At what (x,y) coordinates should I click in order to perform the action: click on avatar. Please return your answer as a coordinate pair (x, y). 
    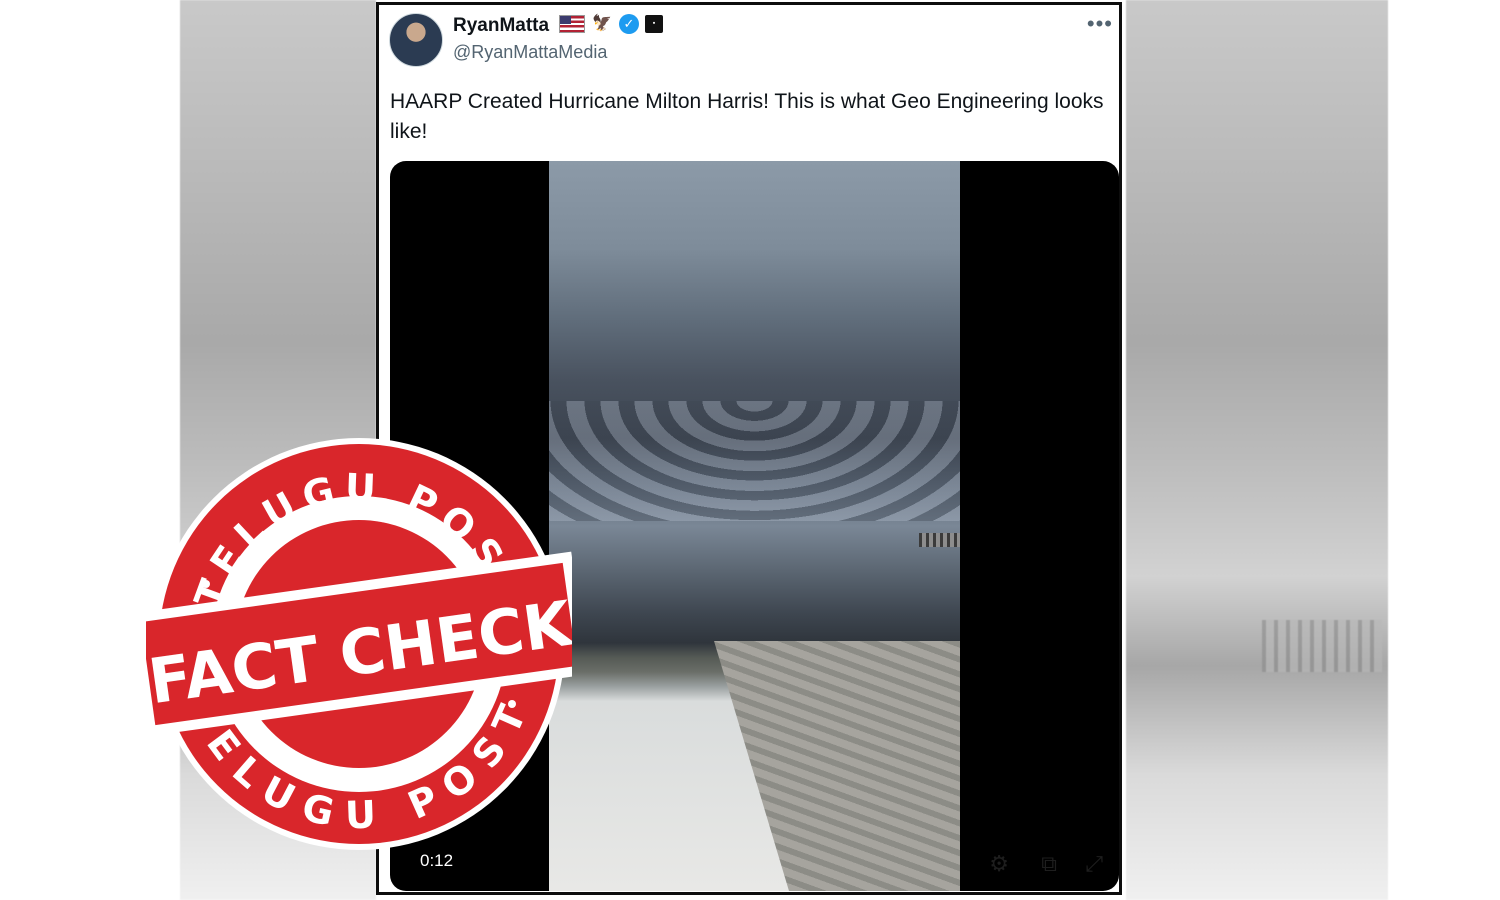
    Looking at the image, I should click on (416, 40).